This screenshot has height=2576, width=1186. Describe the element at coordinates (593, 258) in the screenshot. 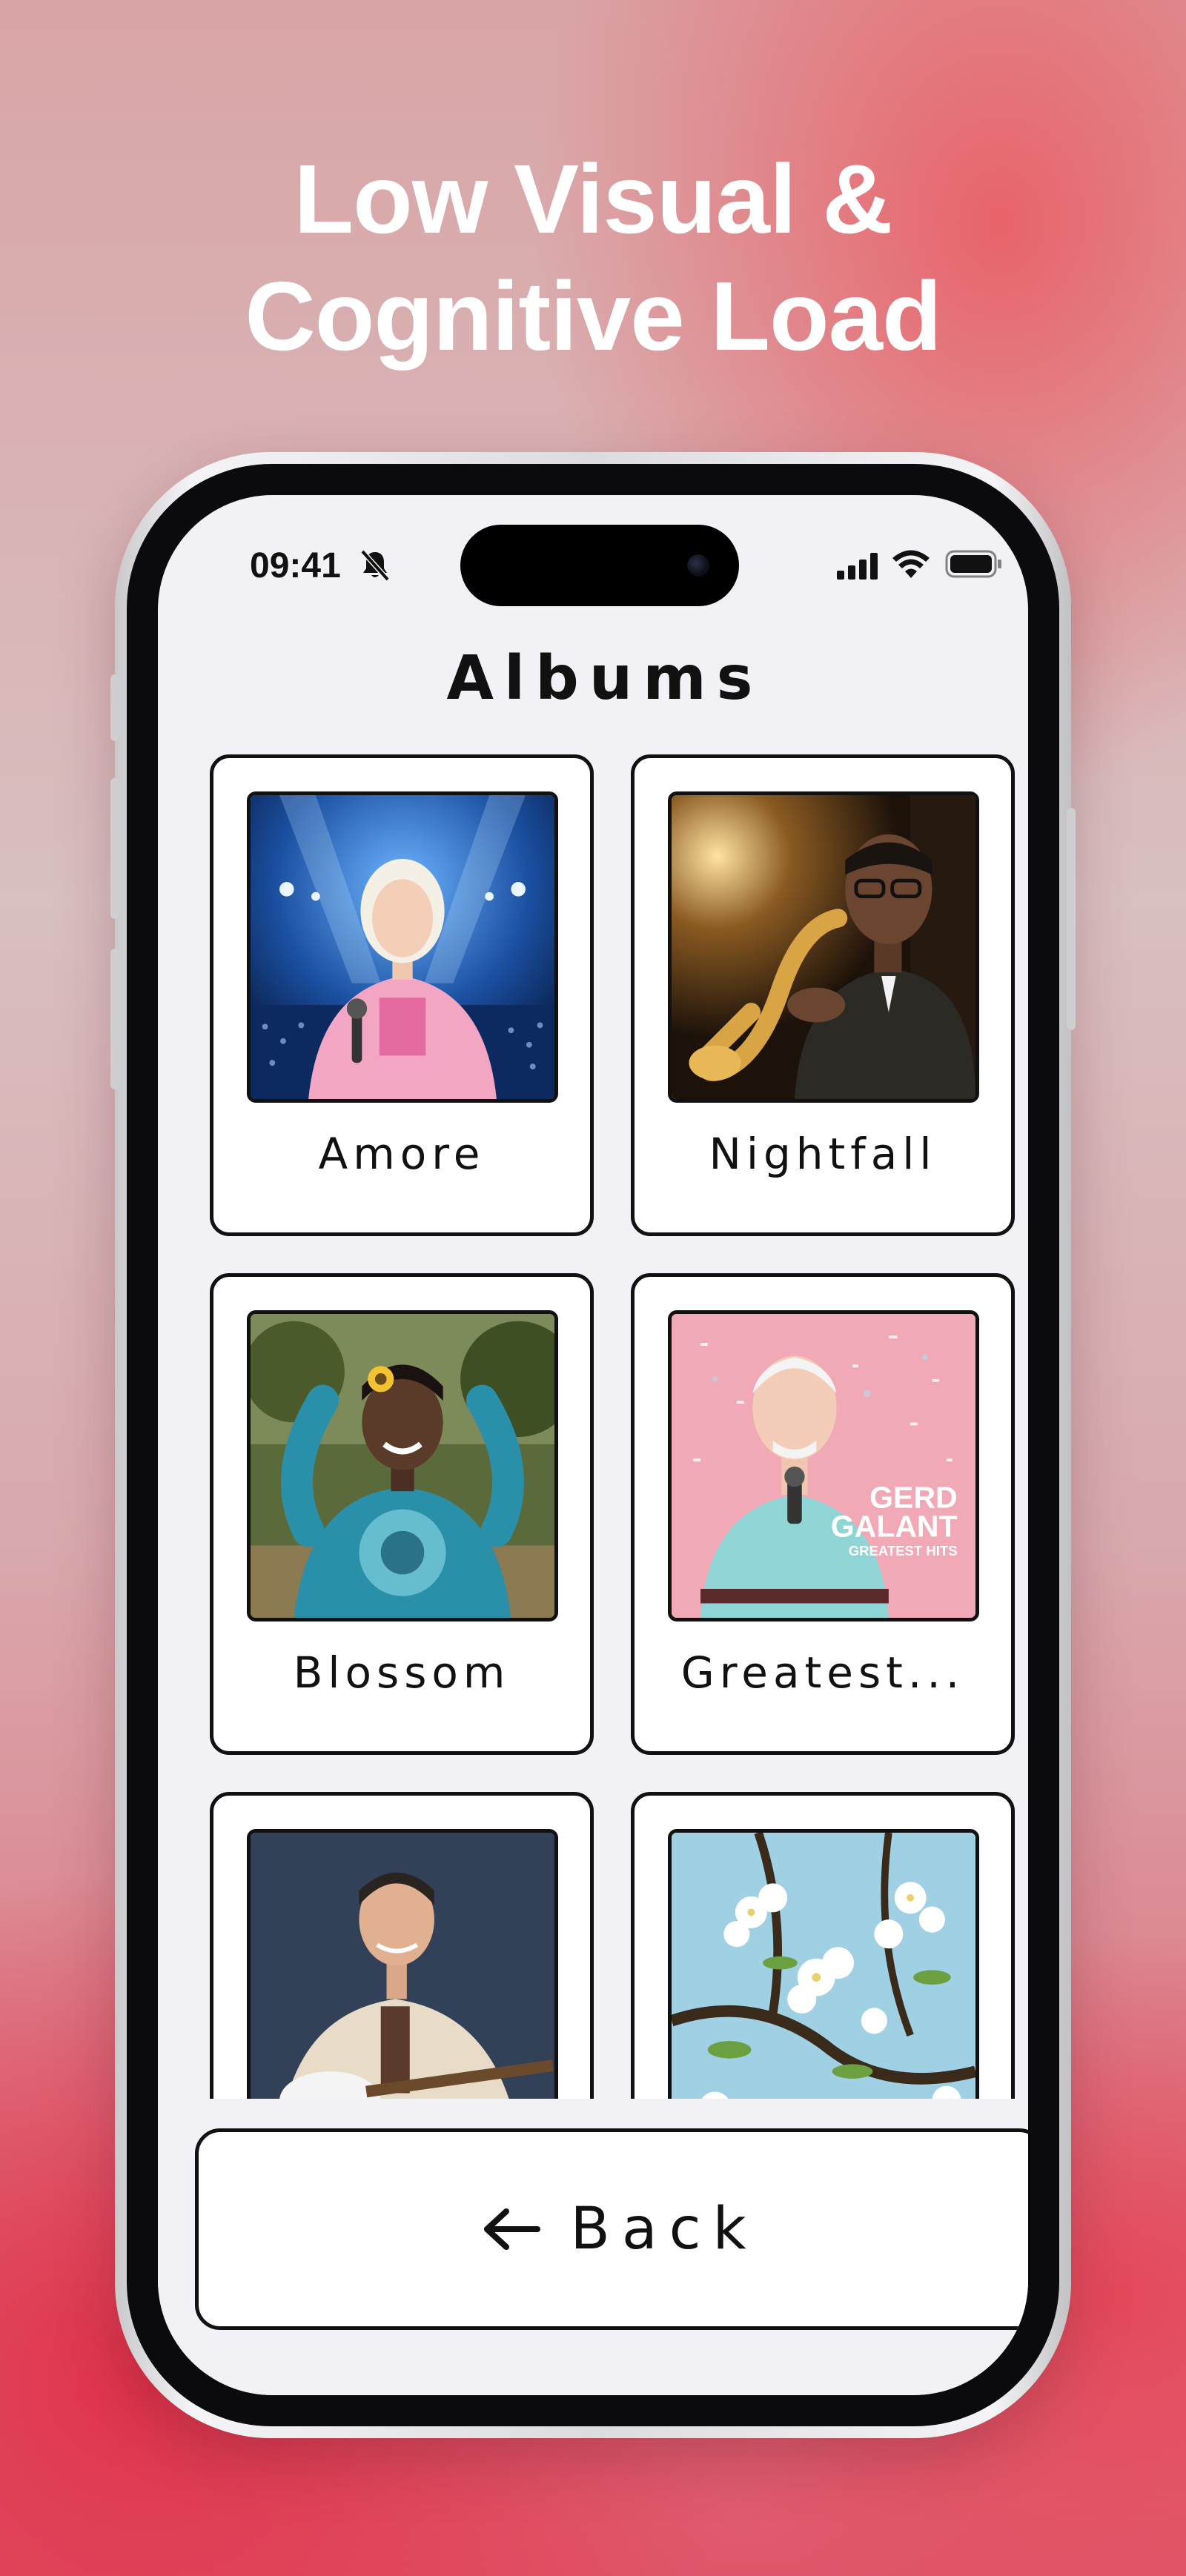

I see `headline: Low Visual & Cognitive Load` at that location.